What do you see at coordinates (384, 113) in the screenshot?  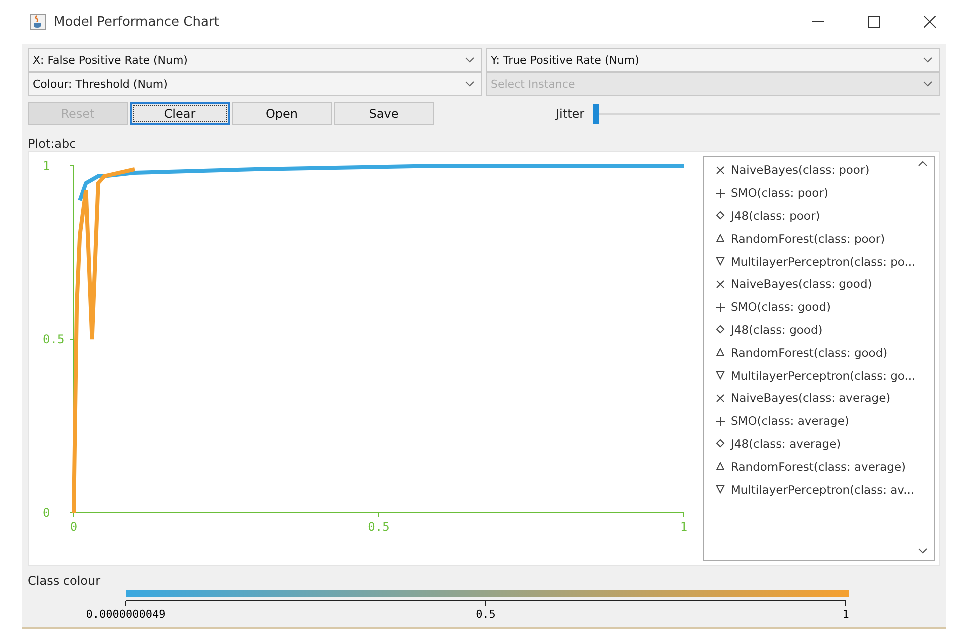 I see `toolbar-button: Save` at bounding box center [384, 113].